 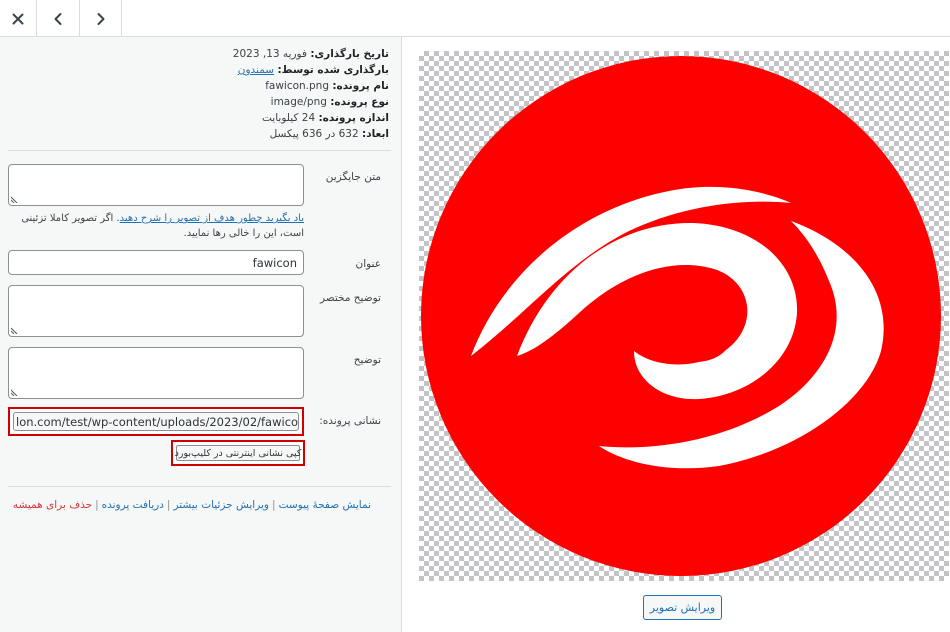 I want to click on file-name-value: fawicon.png, so click(x=297, y=86).